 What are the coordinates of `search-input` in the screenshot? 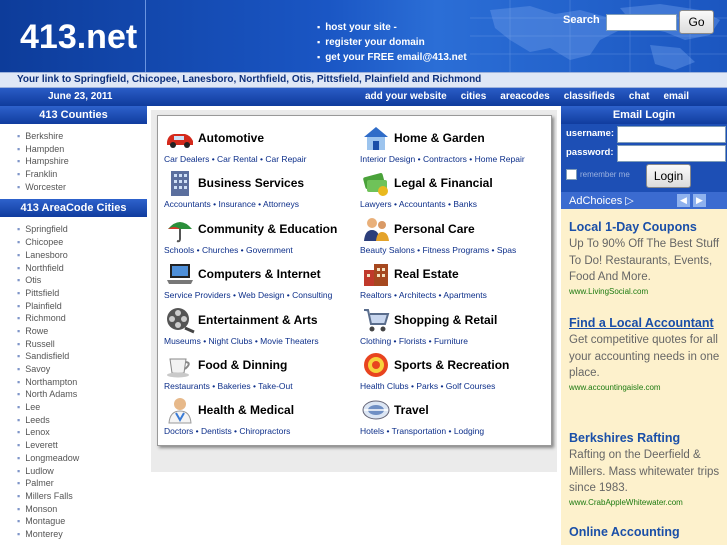 It's located at (641, 22).